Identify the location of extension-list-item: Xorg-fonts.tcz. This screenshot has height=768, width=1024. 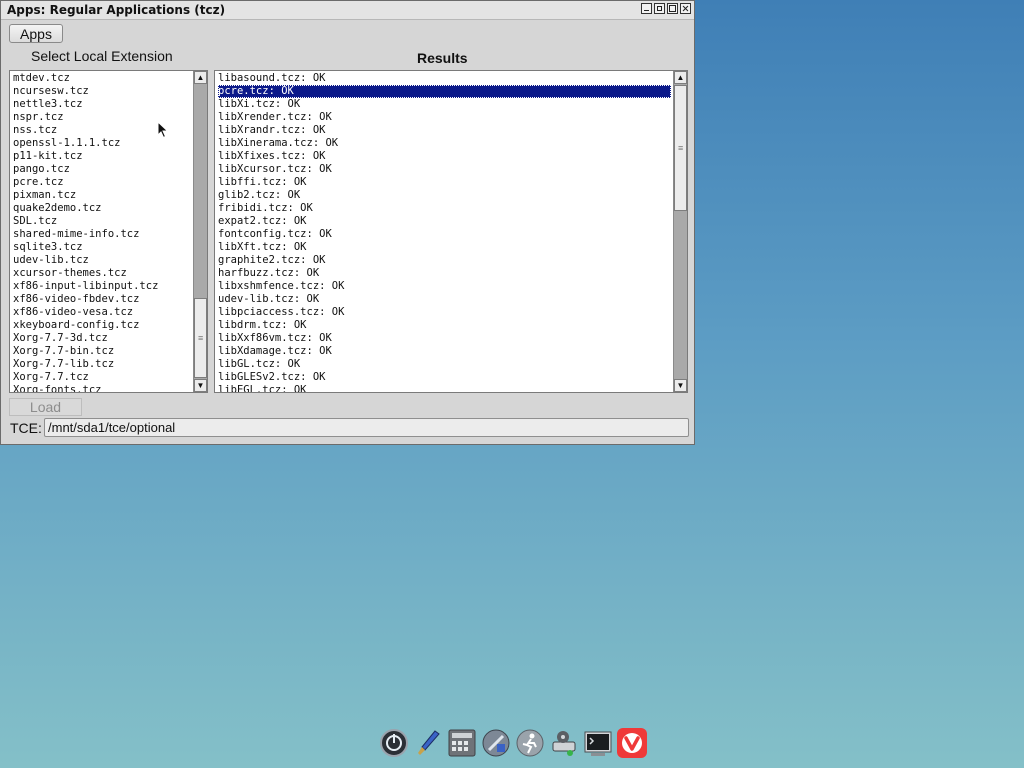
(102, 388).